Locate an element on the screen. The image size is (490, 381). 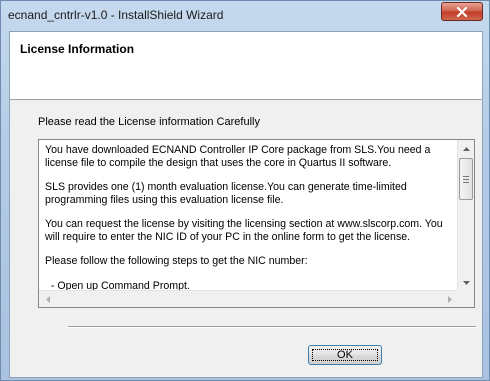
ok-button: OK is located at coordinates (345, 355).